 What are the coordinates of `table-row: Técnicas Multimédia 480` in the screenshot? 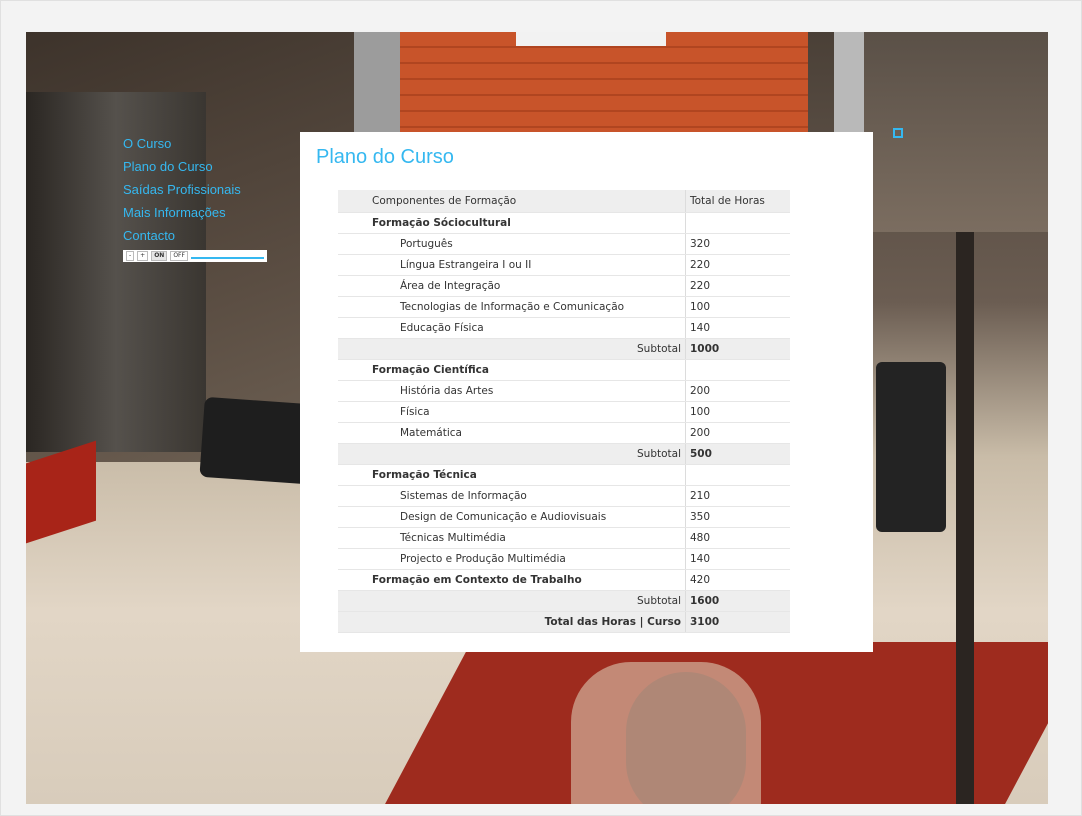 It's located at (564, 538).